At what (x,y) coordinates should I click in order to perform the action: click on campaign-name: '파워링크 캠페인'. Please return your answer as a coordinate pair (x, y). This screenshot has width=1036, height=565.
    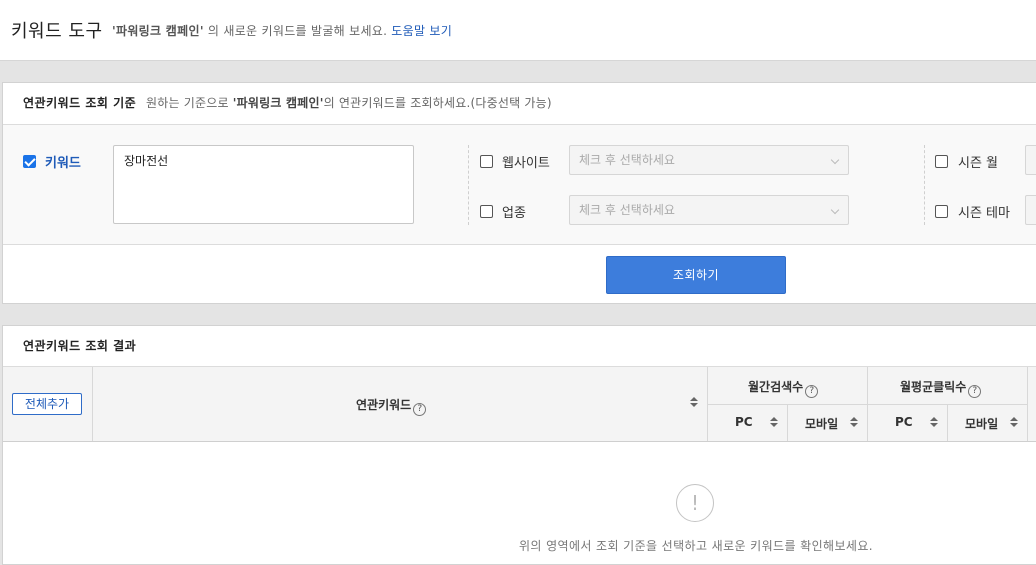
    Looking at the image, I should click on (158, 31).